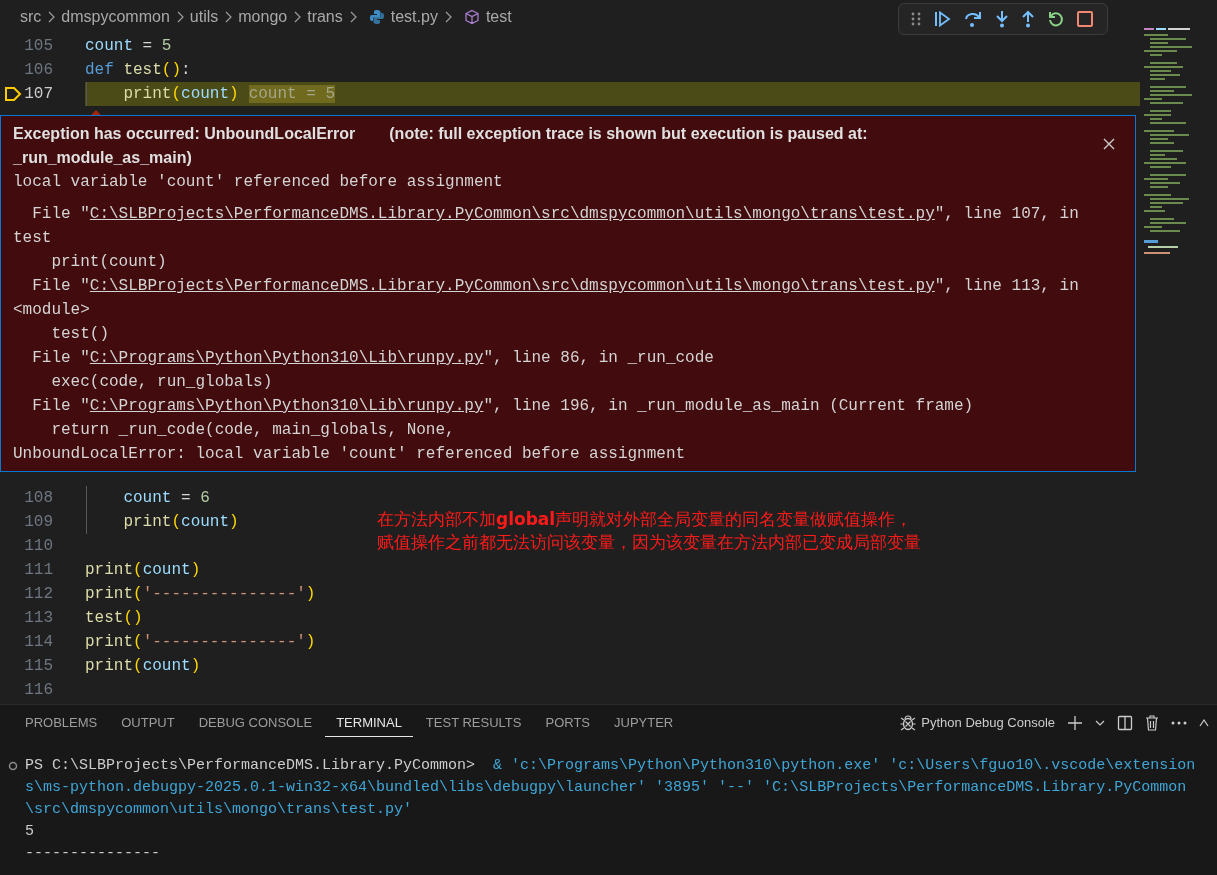  I want to click on terminal-output: ---------------, so click(93, 854).